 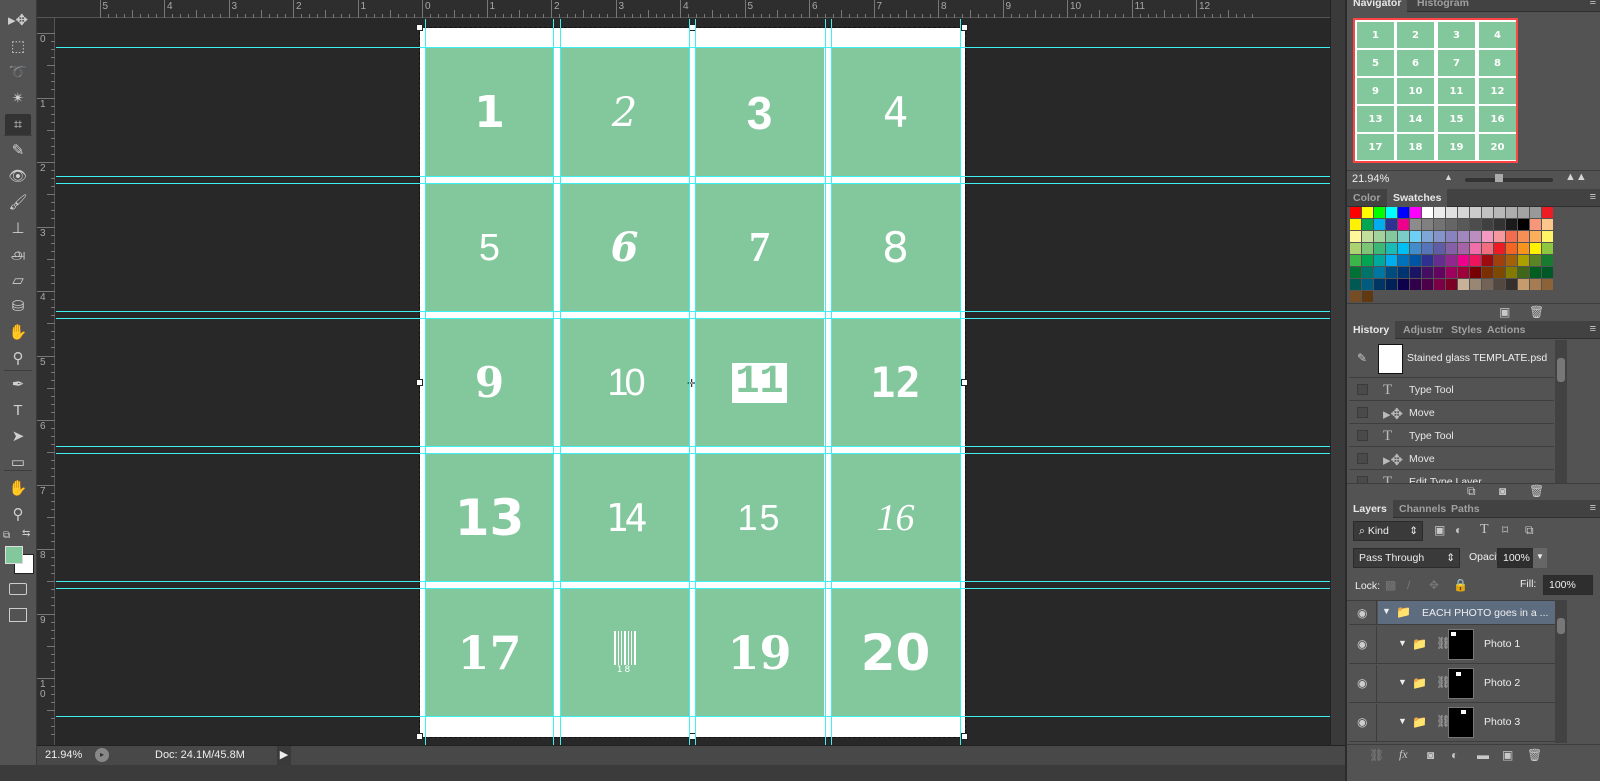 What do you see at coordinates (18, 99) in the screenshot?
I see `magic-wand-tool: ✴` at bounding box center [18, 99].